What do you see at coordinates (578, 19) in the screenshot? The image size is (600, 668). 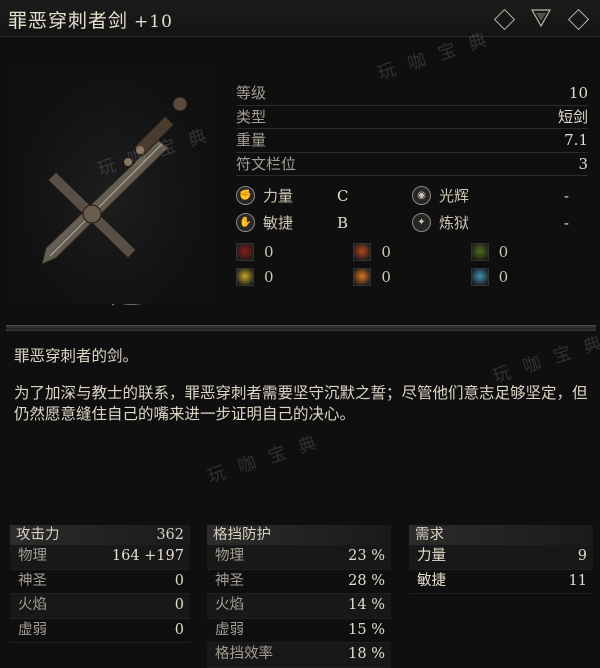 I see `diamond-outline-icon` at bounding box center [578, 19].